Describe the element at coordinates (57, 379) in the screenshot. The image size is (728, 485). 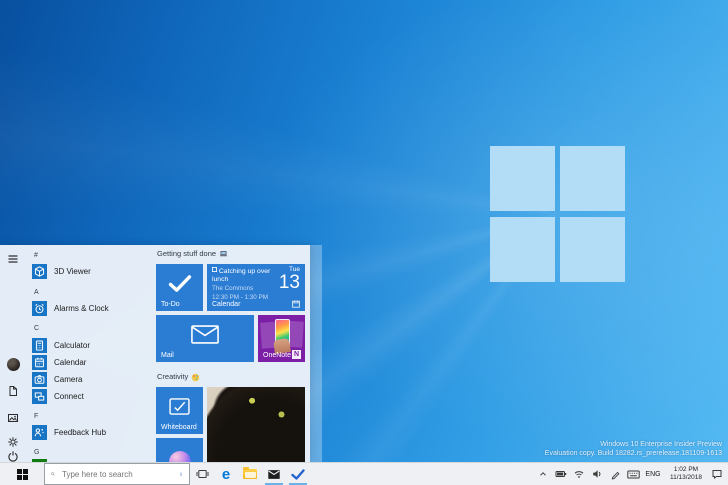
I see `app-item-camera: Camera` at that location.